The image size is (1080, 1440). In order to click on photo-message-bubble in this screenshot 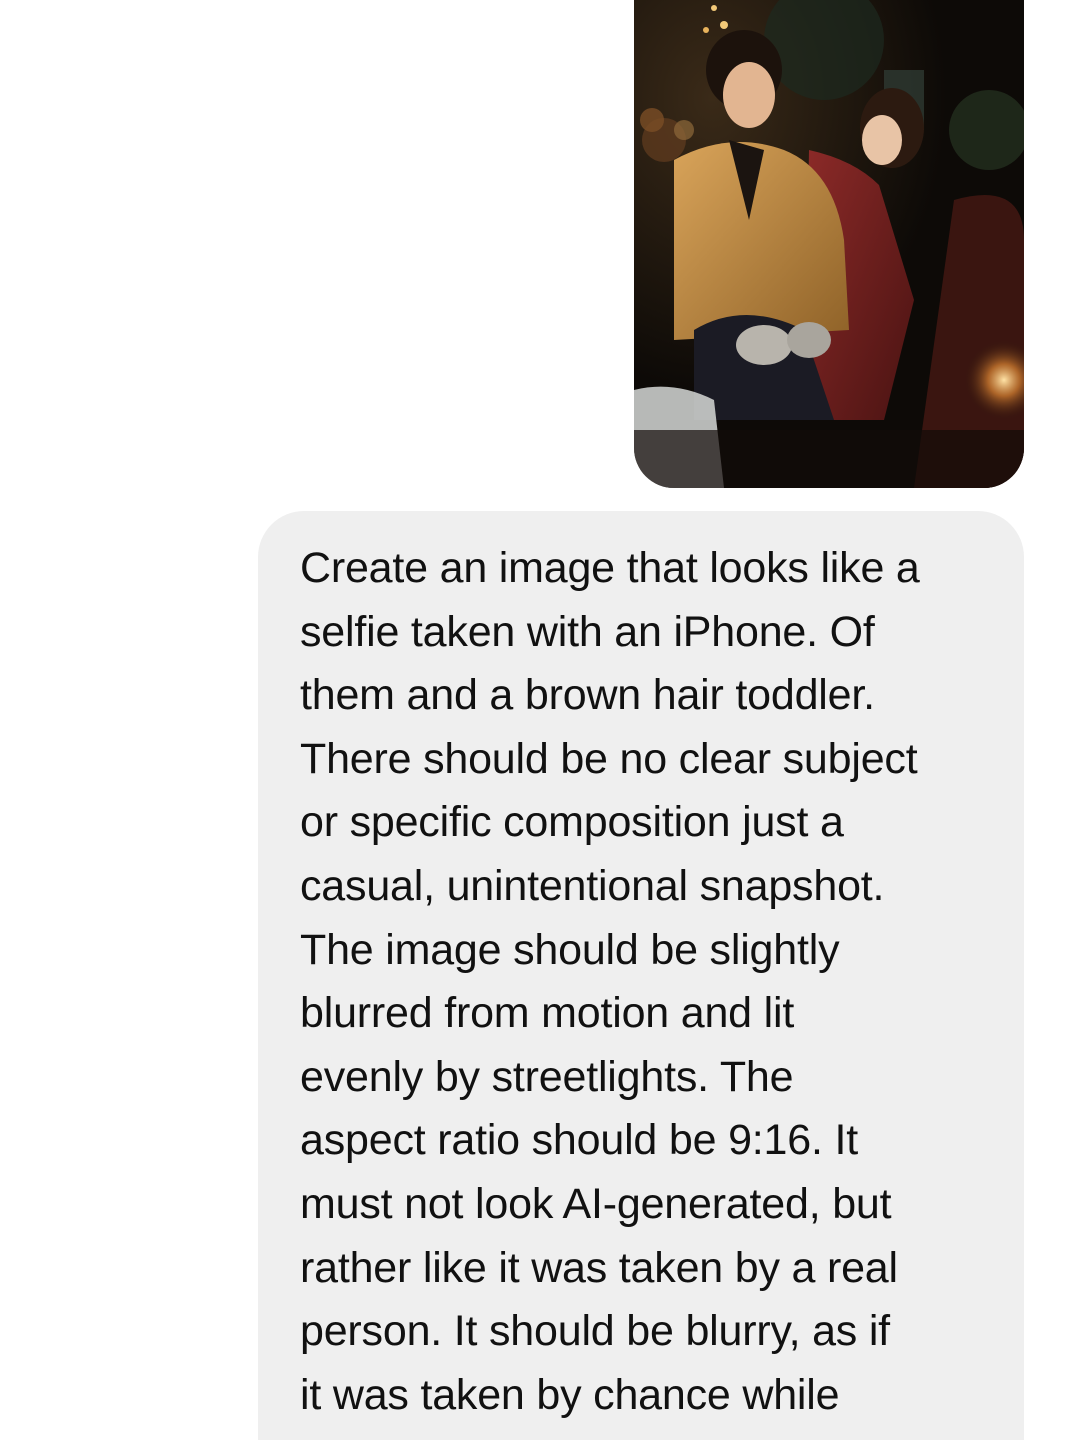, I will do `click(829, 244)`.